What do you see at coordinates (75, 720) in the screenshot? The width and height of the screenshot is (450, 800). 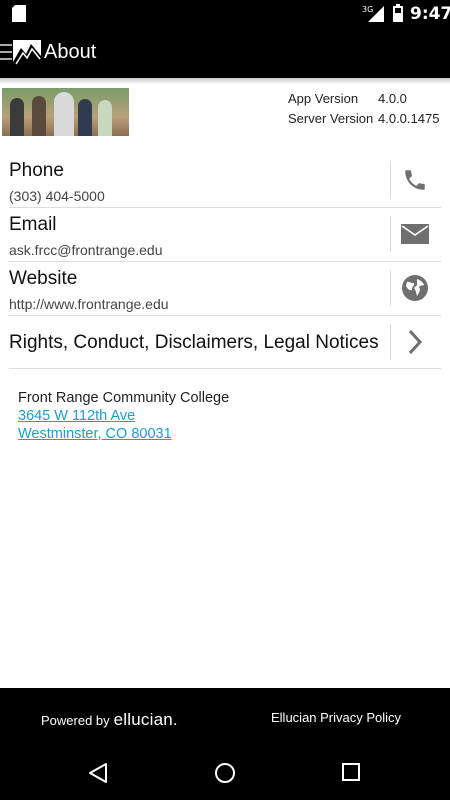 I see `powered-by-label: Powered by` at bounding box center [75, 720].